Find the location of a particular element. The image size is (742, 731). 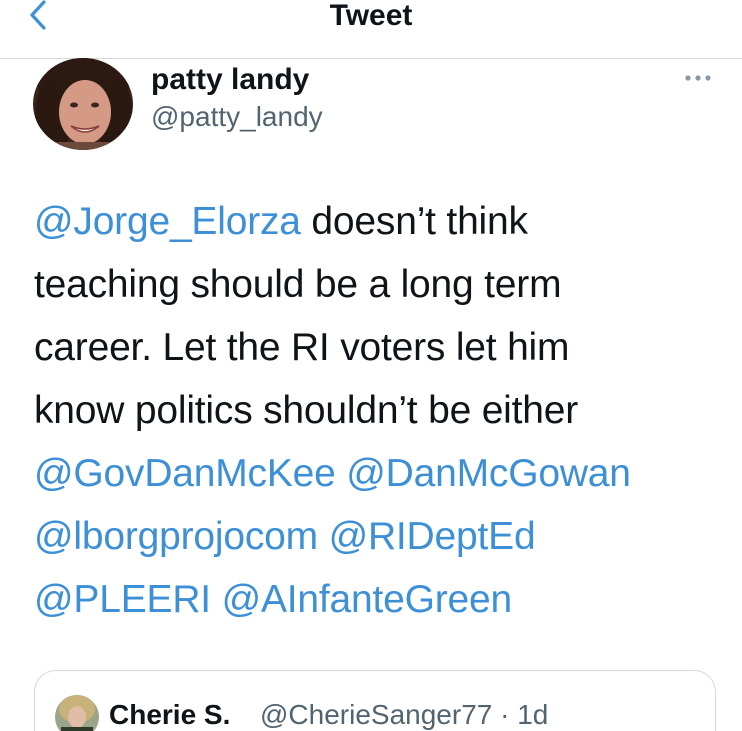

author-avatar is located at coordinates (83, 104).